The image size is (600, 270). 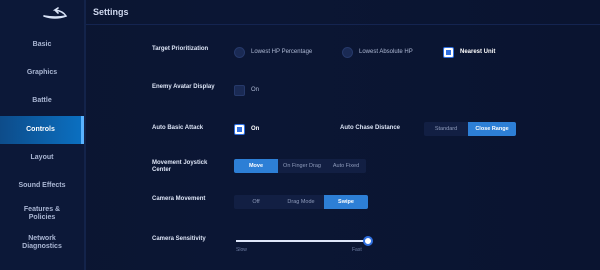 I want to click on sidebar-item-label: Controls, so click(x=40, y=129).